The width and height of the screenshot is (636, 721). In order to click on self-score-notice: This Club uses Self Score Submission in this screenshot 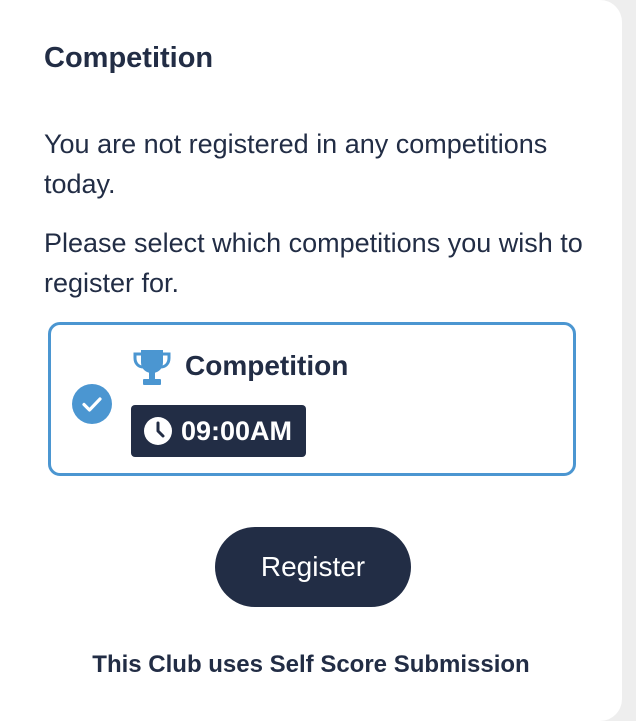, I will do `click(311, 664)`.